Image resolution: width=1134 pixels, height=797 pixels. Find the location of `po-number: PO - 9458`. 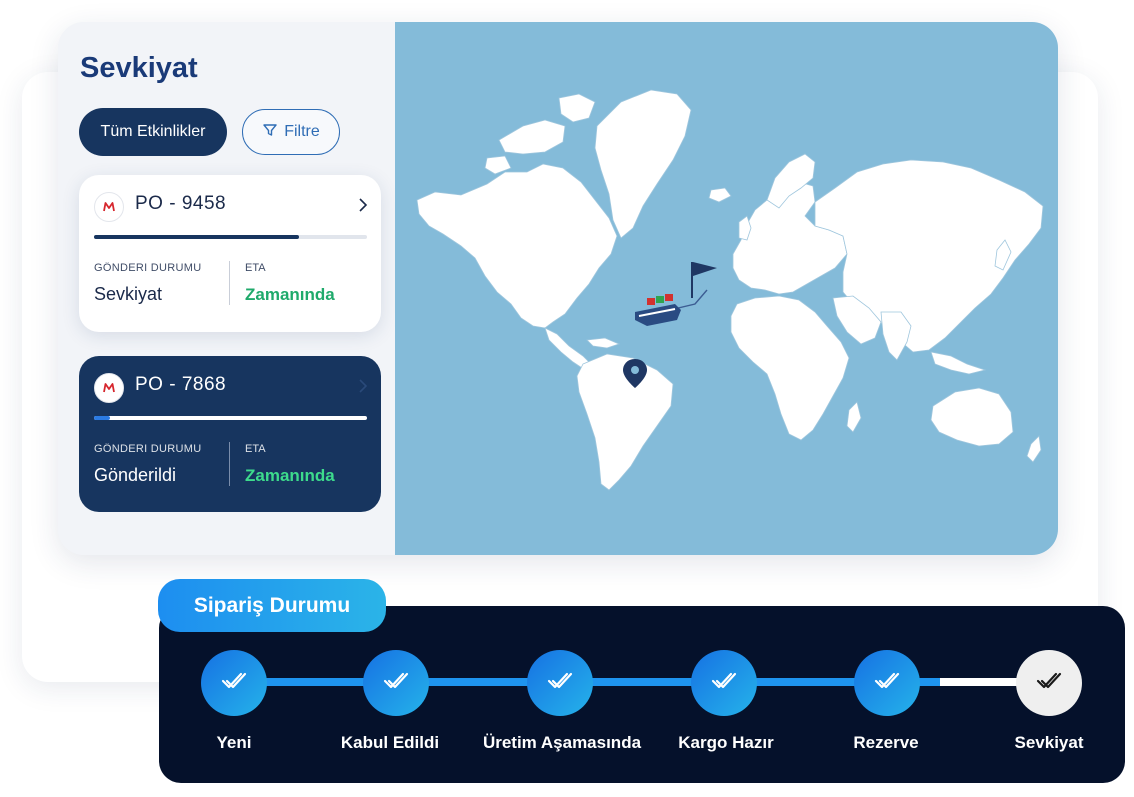

po-number: PO - 9458 is located at coordinates (181, 203).